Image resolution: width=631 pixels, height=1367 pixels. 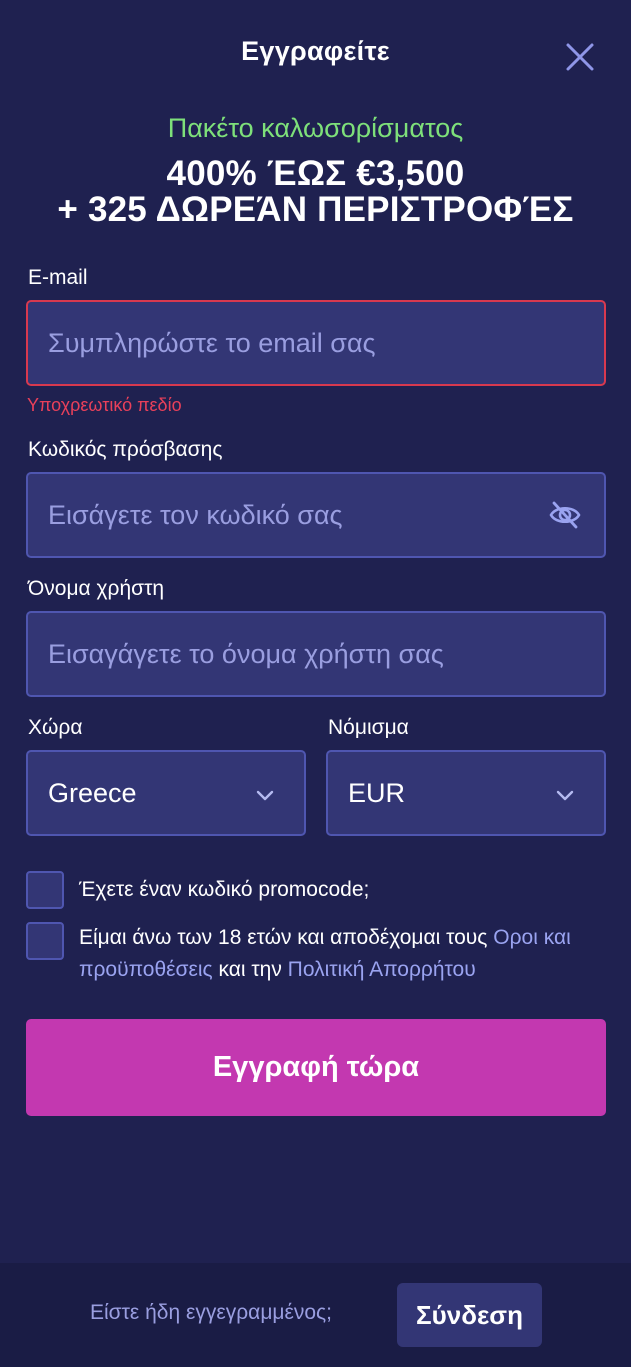 I want to click on currency-select: EUR, so click(x=466, y=793).